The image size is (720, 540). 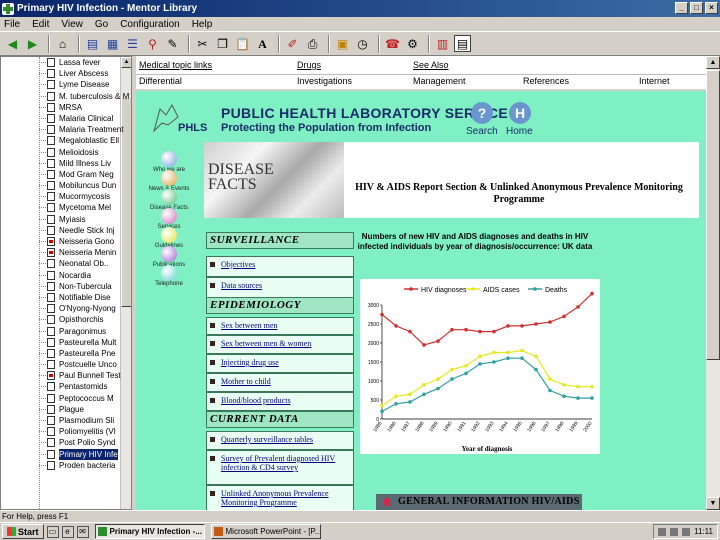 What do you see at coordinates (307, 65) in the screenshot?
I see `link-drugs: Drugs` at bounding box center [307, 65].